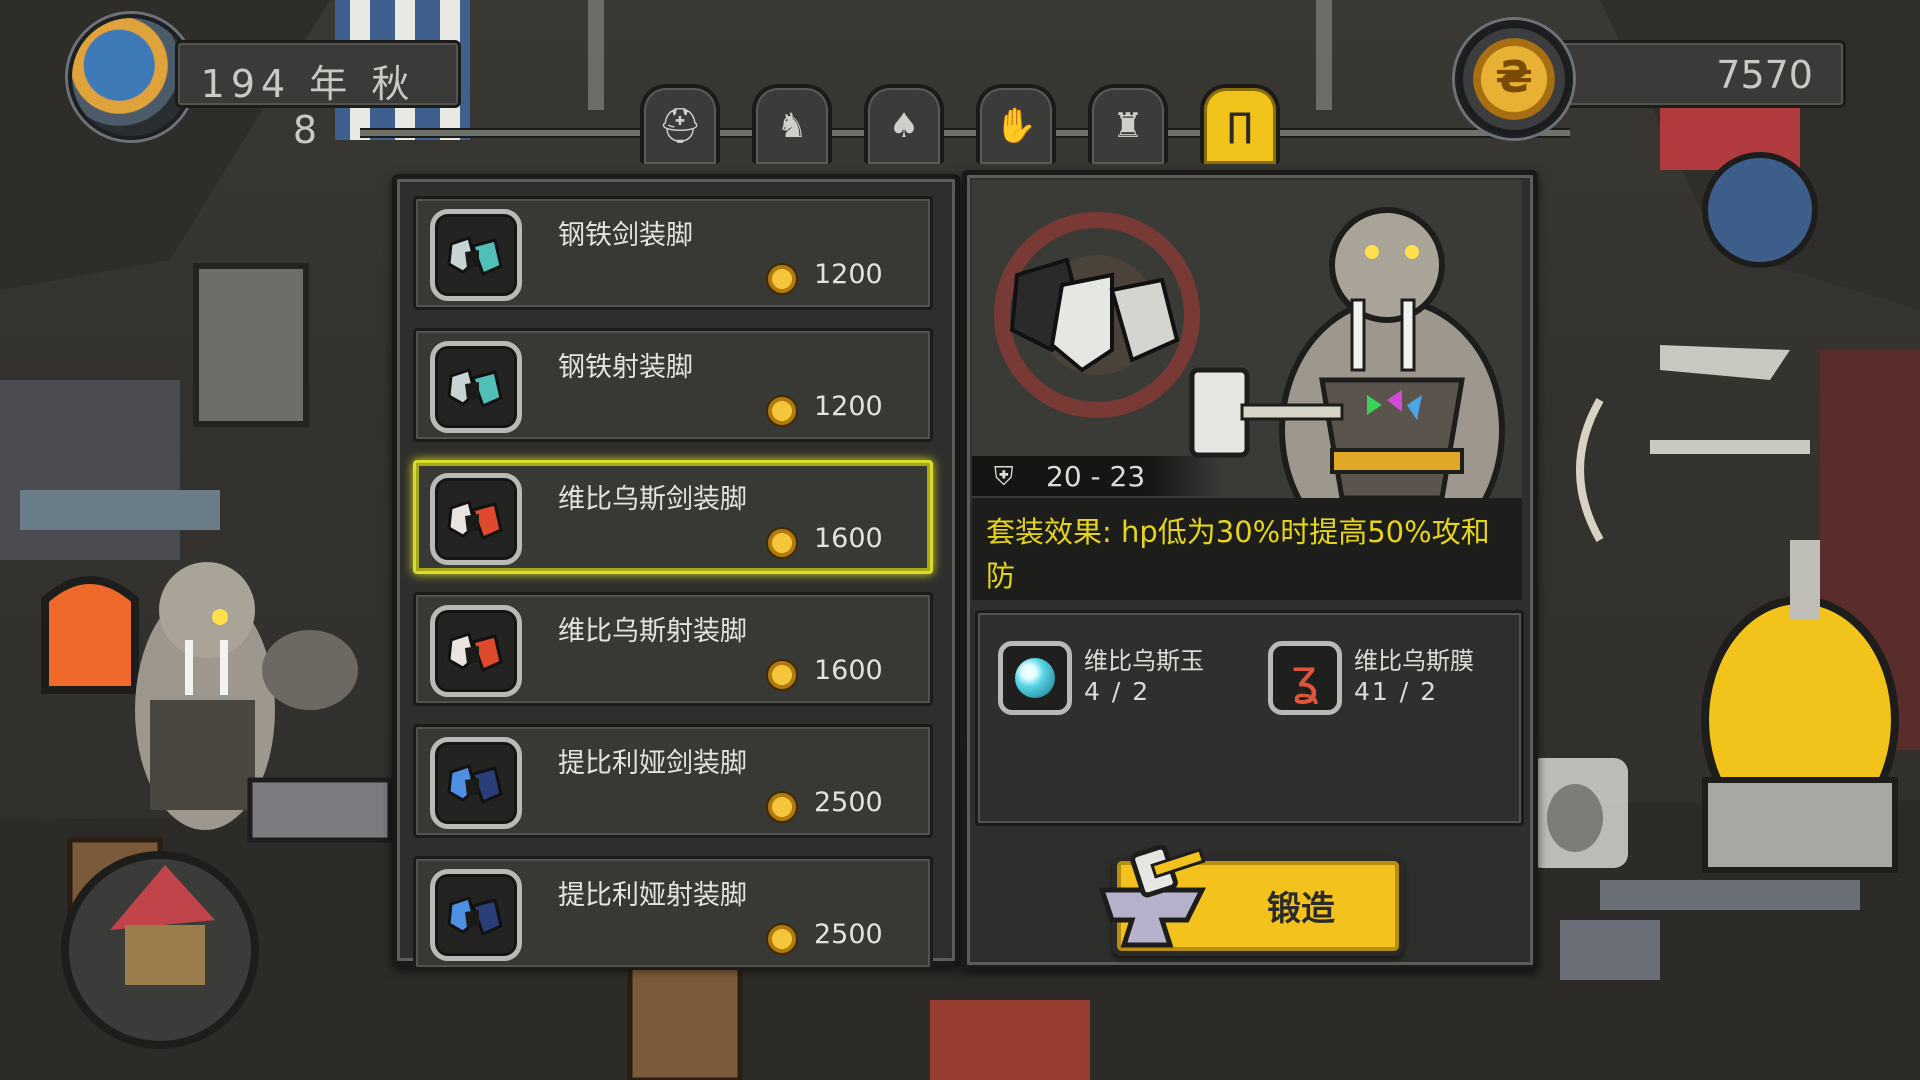  I want to click on attack-range-strip: ⛨ 20 - 23, so click(1097, 476).